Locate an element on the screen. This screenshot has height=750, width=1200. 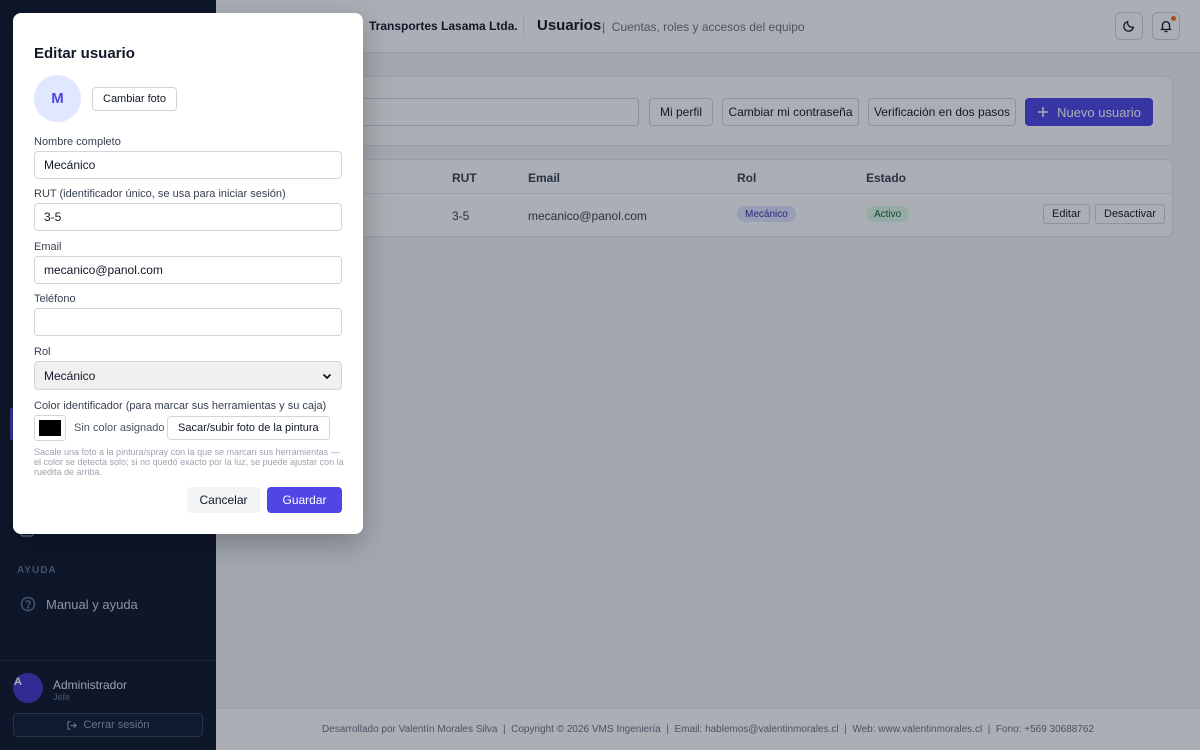
email-label: Email is located at coordinates (48, 247).